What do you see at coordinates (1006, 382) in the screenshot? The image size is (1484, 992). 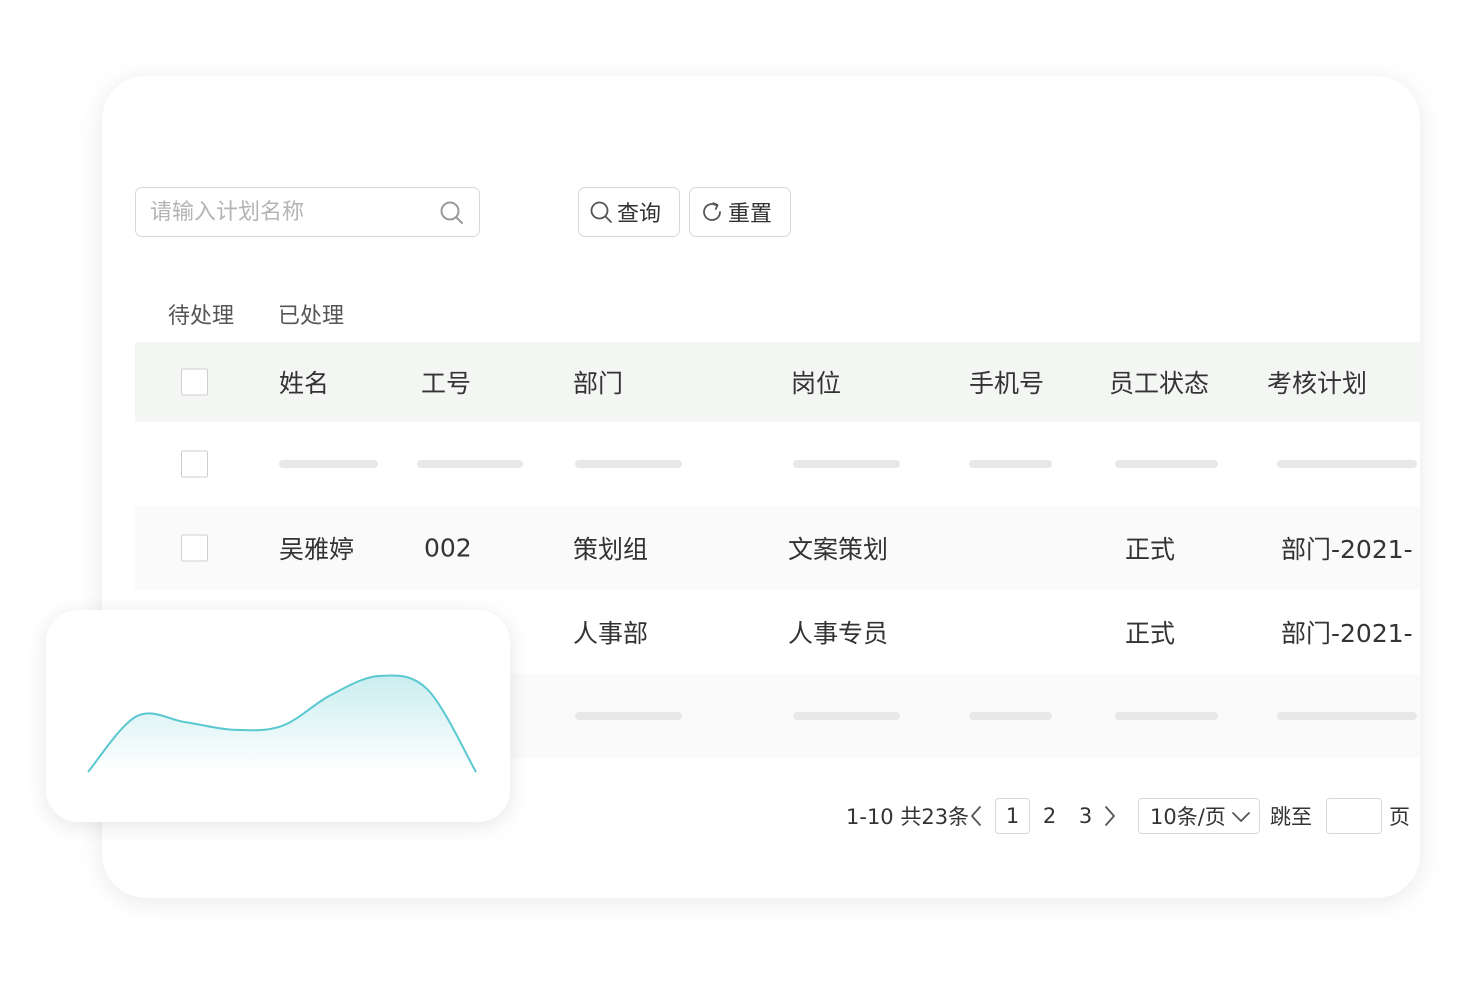 I see `column-header-phone: 手机号` at bounding box center [1006, 382].